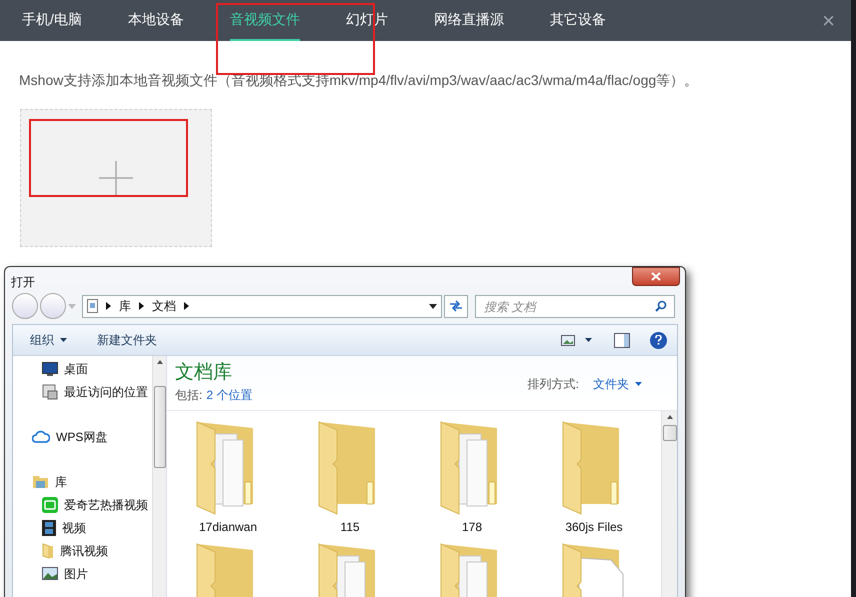  I want to click on folder-item: 360js Files, so click(594, 478).